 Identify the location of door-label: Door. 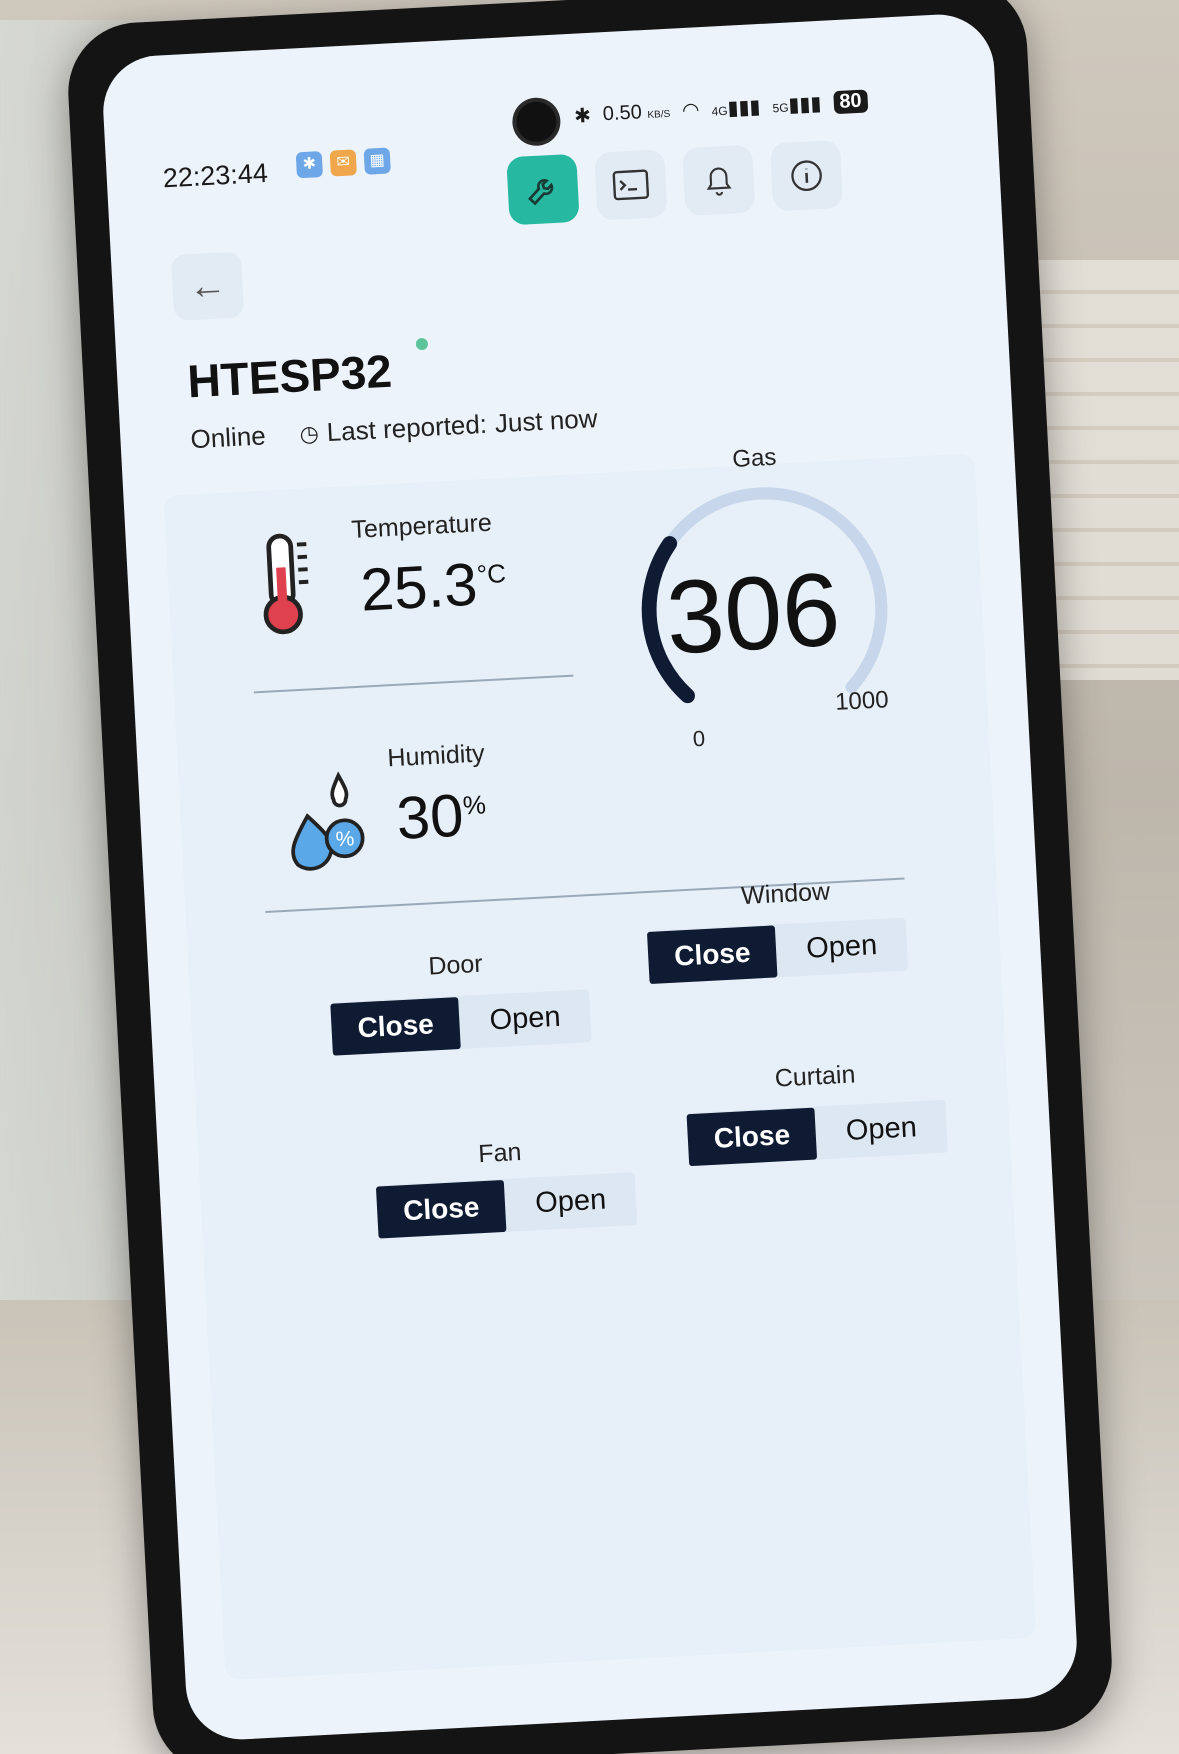
(455, 965).